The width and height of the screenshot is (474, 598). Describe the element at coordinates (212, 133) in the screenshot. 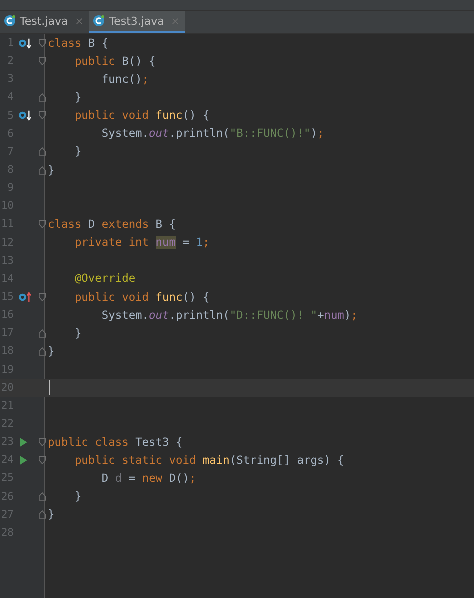

I see `code-line: System.out.println("B::FUNC()!");` at that location.